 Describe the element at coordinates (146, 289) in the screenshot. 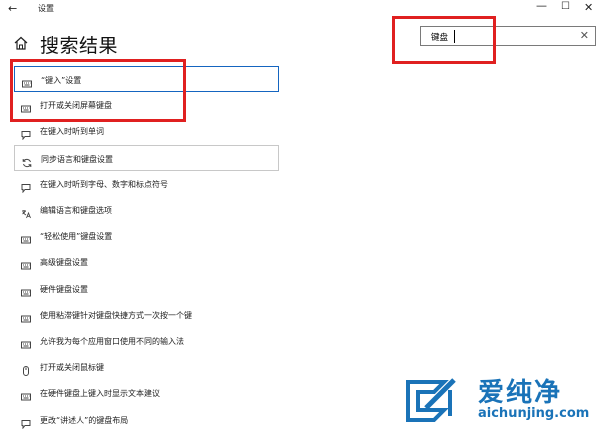

I see `result-item: 硬件键盘设置` at that location.